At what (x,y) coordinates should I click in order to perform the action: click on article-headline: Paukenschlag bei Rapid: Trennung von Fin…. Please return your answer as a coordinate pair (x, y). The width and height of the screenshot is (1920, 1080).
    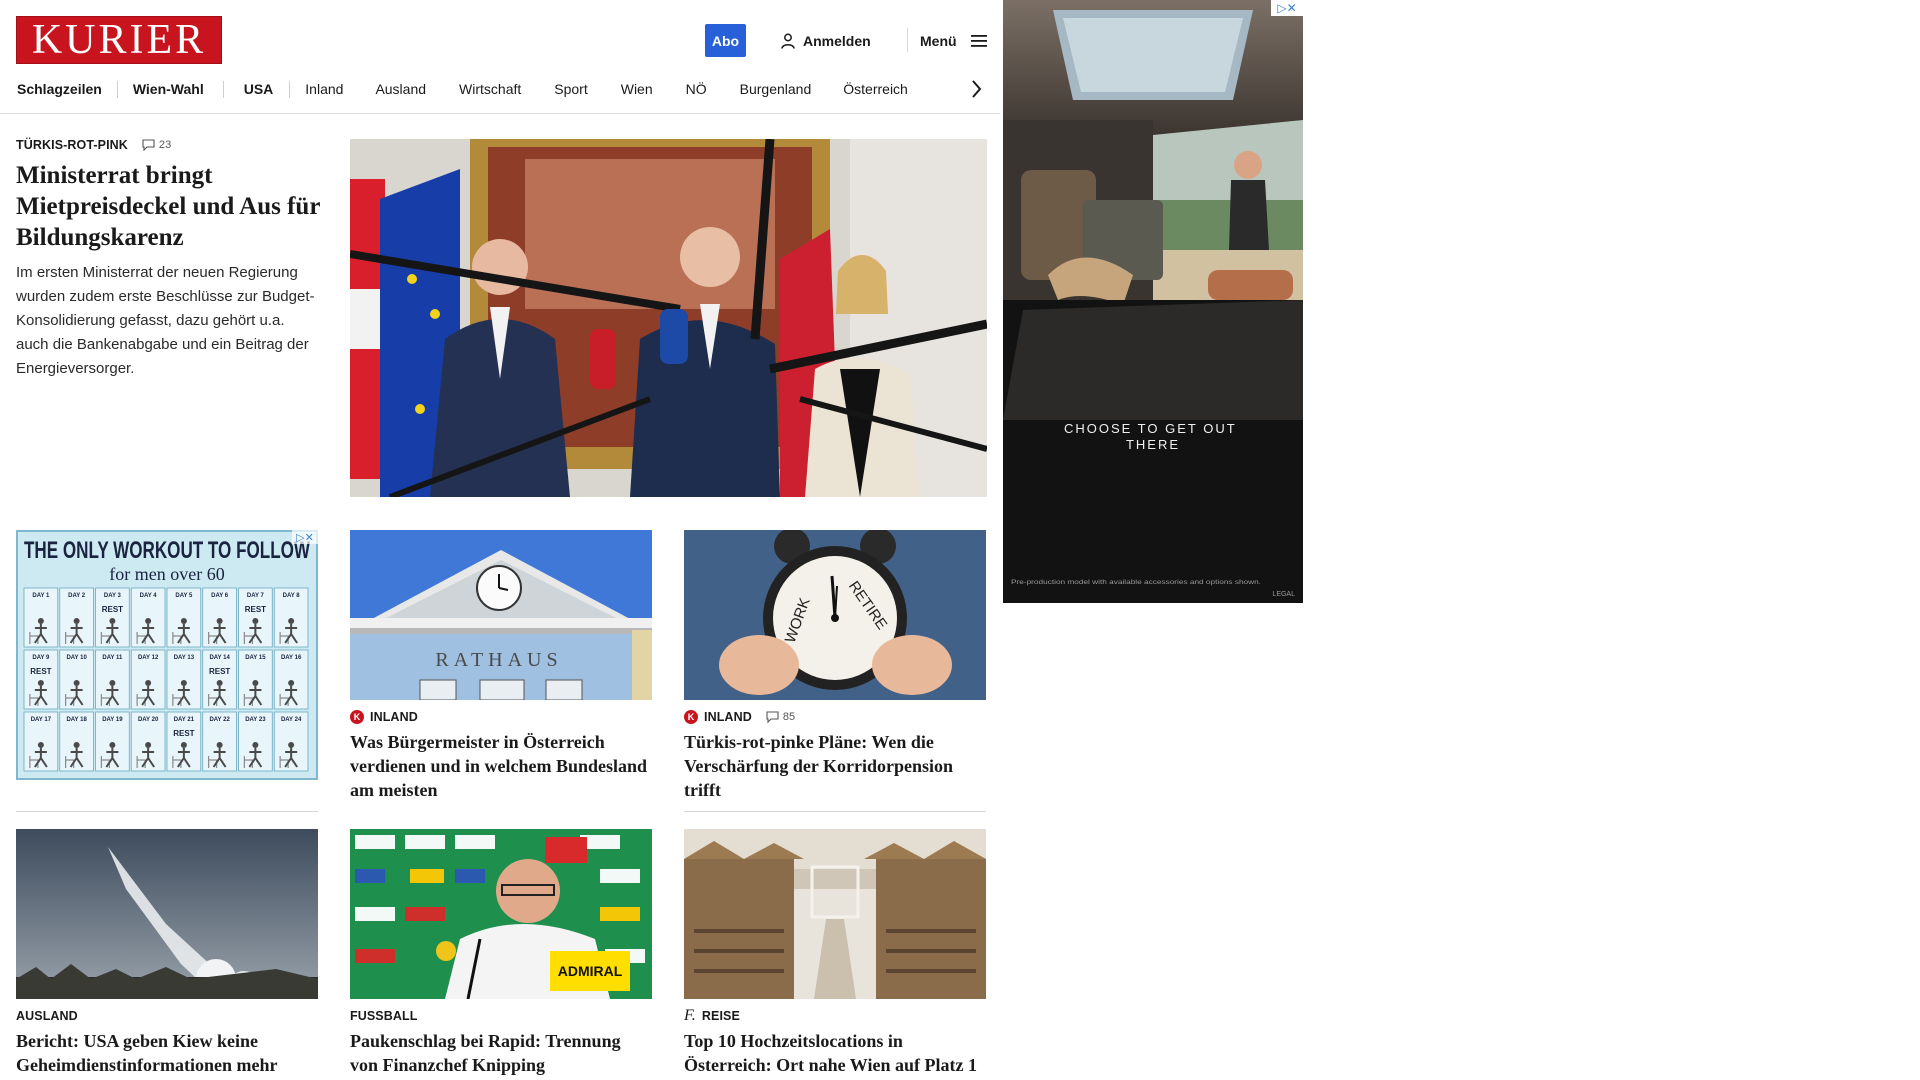
    Looking at the image, I should click on (501, 1053).